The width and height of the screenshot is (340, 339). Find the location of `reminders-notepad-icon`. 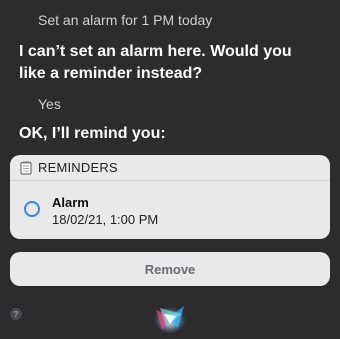

reminders-notepad-icon is located at coordinates (26, 168).